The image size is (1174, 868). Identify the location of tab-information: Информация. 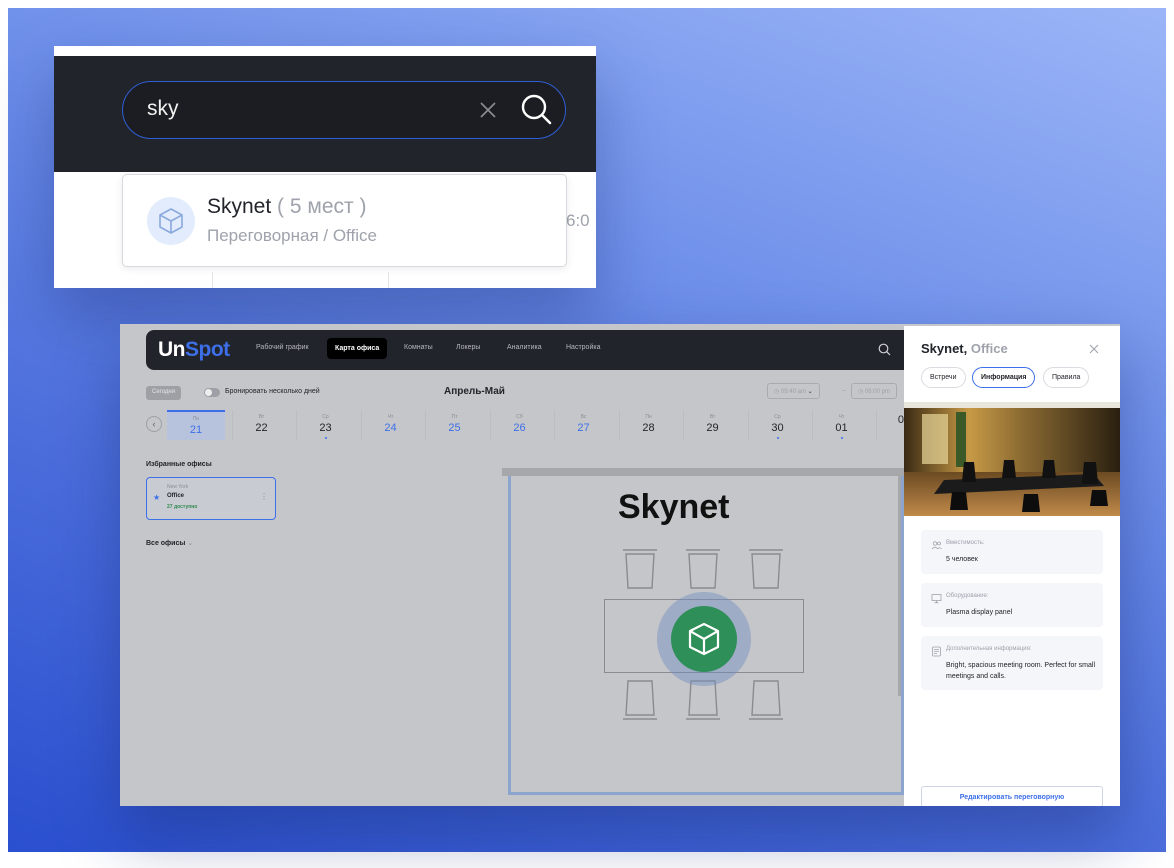
(1004, 377).